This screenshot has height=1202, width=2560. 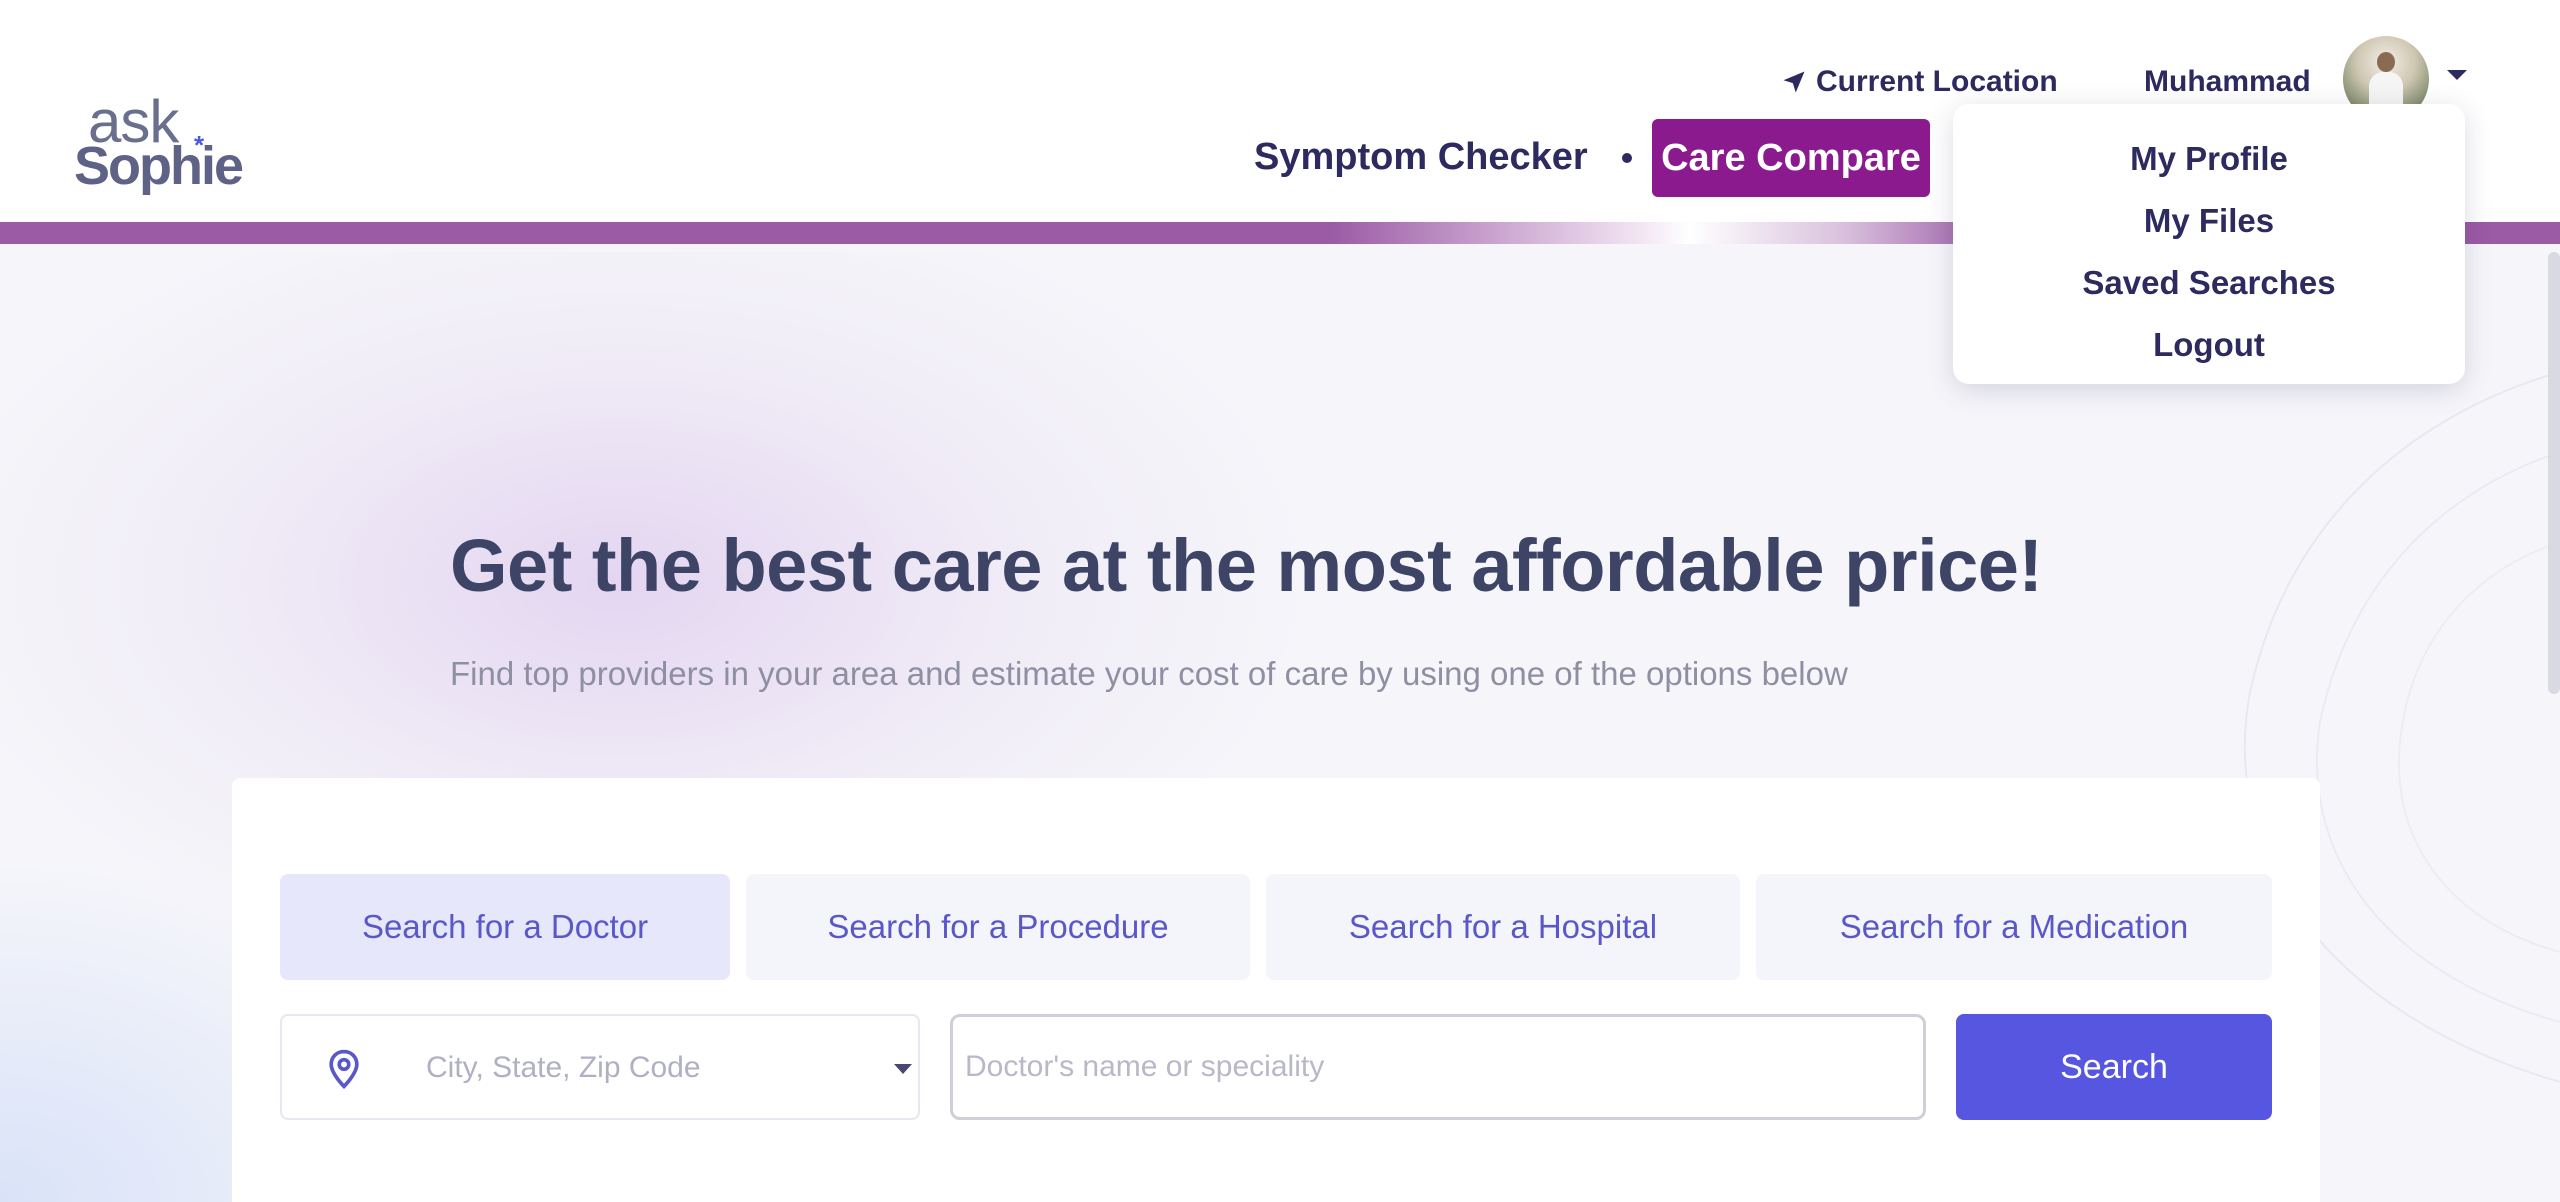 I want to click on current-location-label: Current Location, so click(x=1937, y=81).